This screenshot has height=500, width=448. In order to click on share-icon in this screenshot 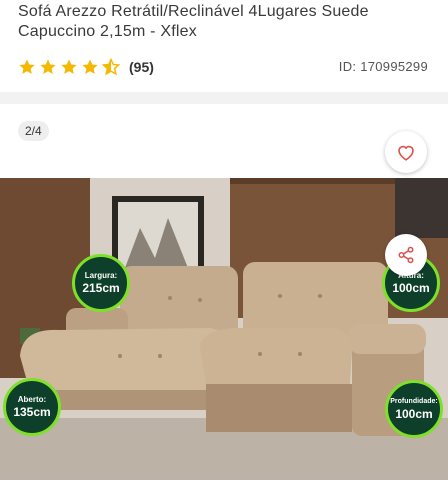, I will do `click(406, 255)`.